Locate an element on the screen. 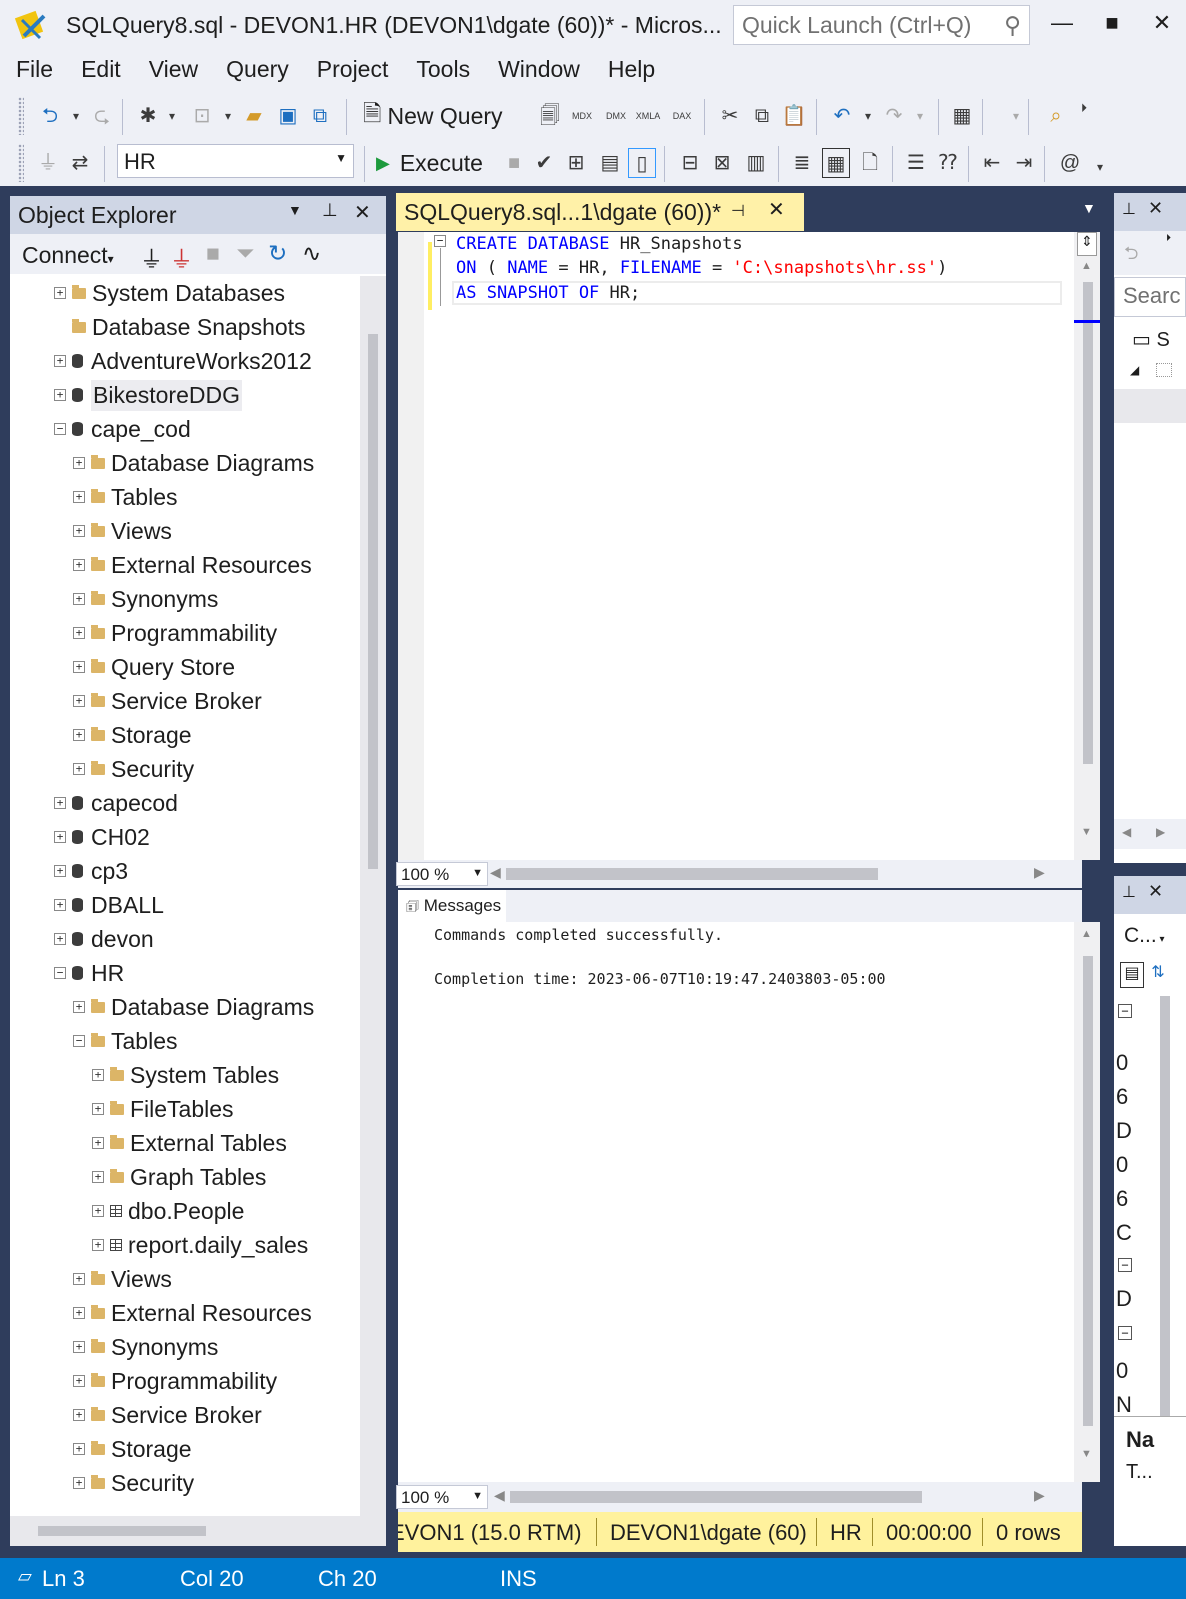 Image resolution: width=1186 pixels, height=1599 pixels. close-panel-icon: ✕ is located at coordinates (1155, 208).